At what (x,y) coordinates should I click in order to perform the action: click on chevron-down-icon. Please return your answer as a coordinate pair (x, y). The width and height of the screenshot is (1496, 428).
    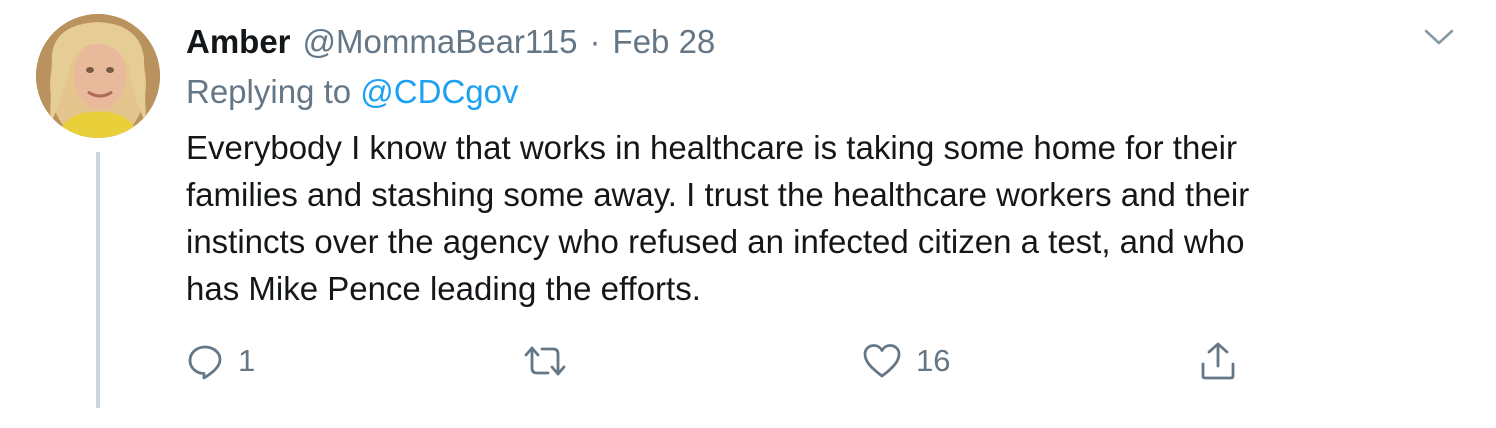
    Looking at the image, I should click on (1439, 37).